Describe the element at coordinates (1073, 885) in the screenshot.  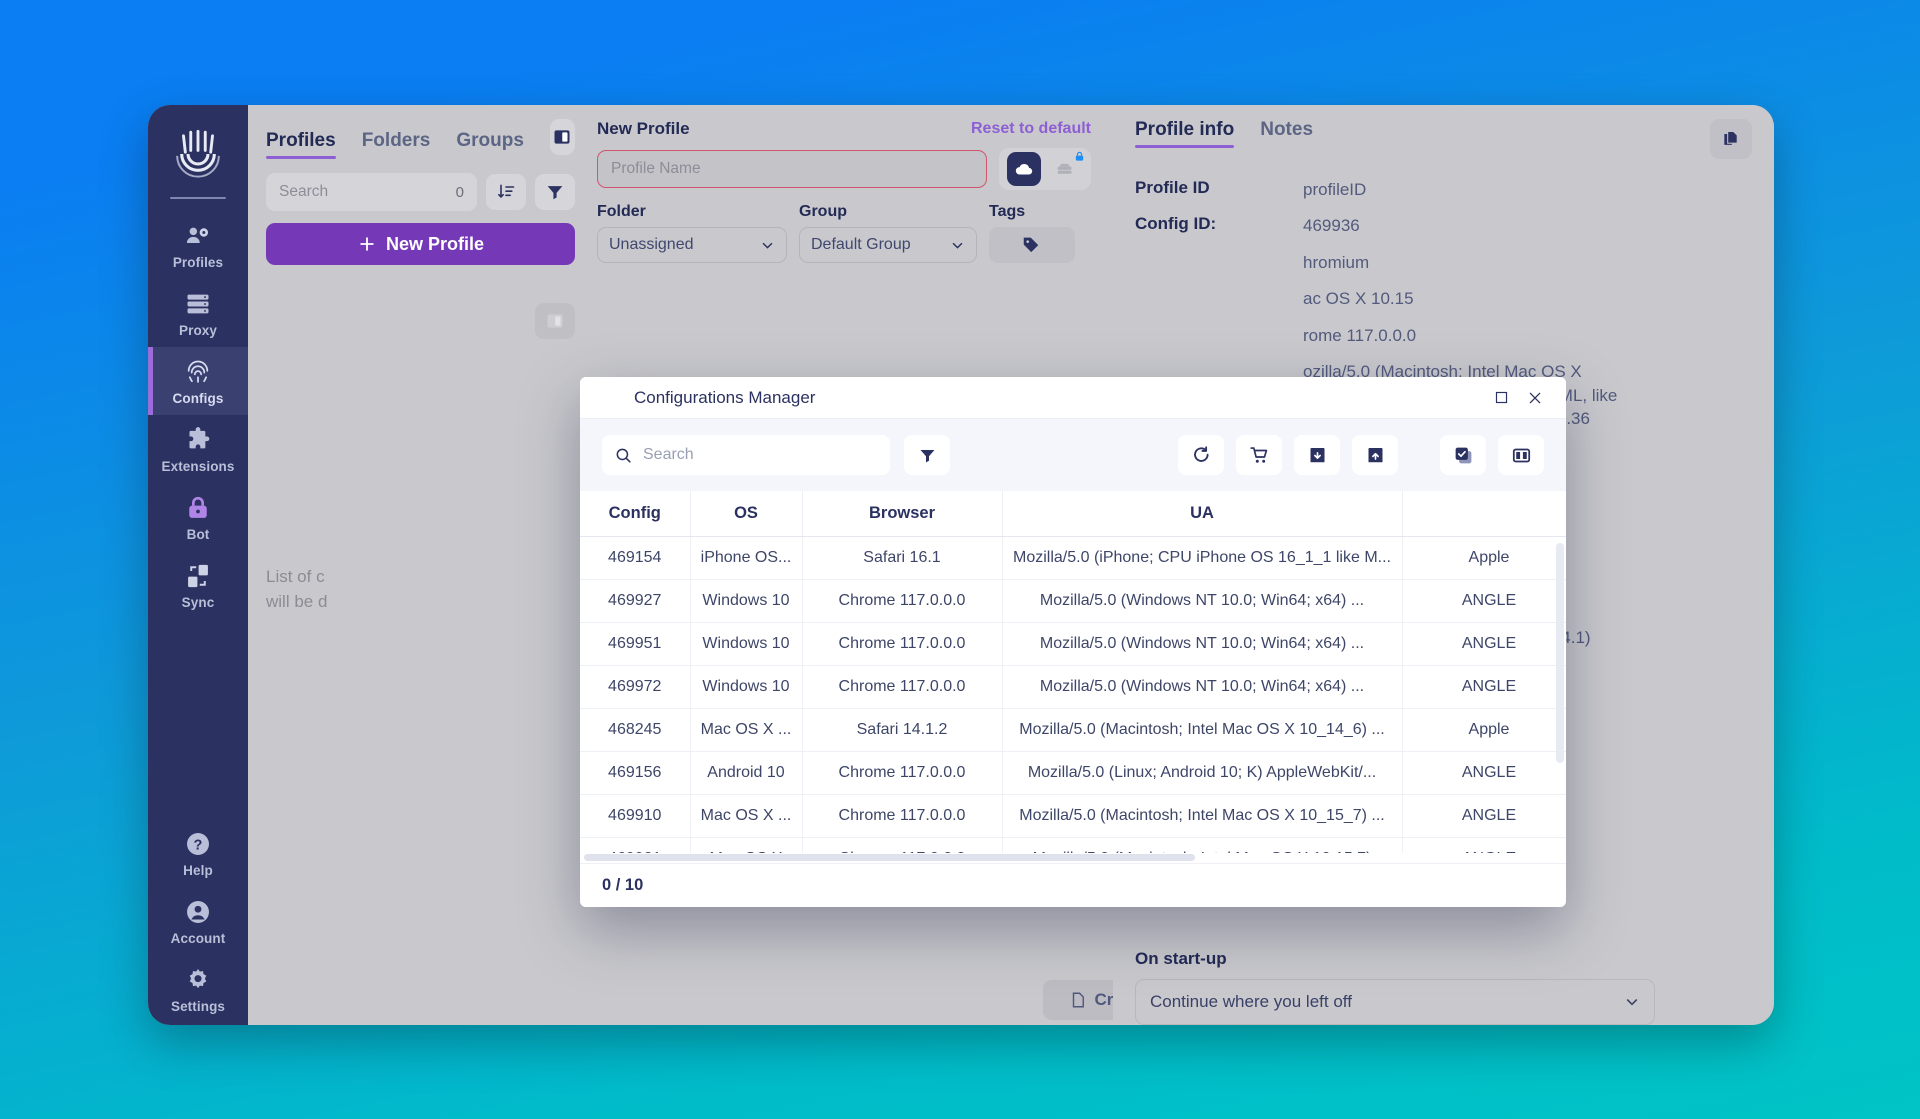
I see `dialog-footer: 0 / 10` at that location.